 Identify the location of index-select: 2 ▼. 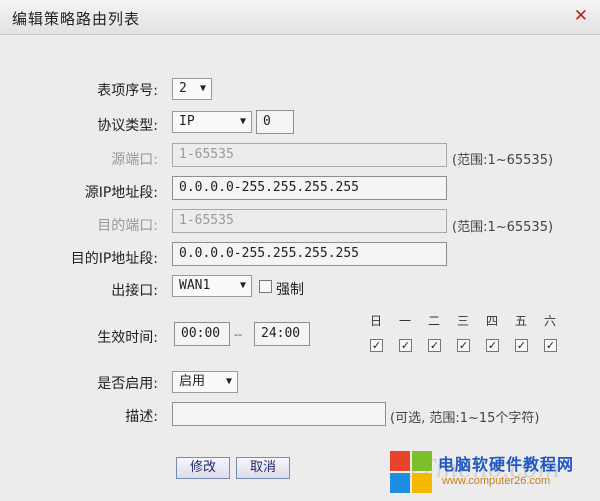
(192, 89).